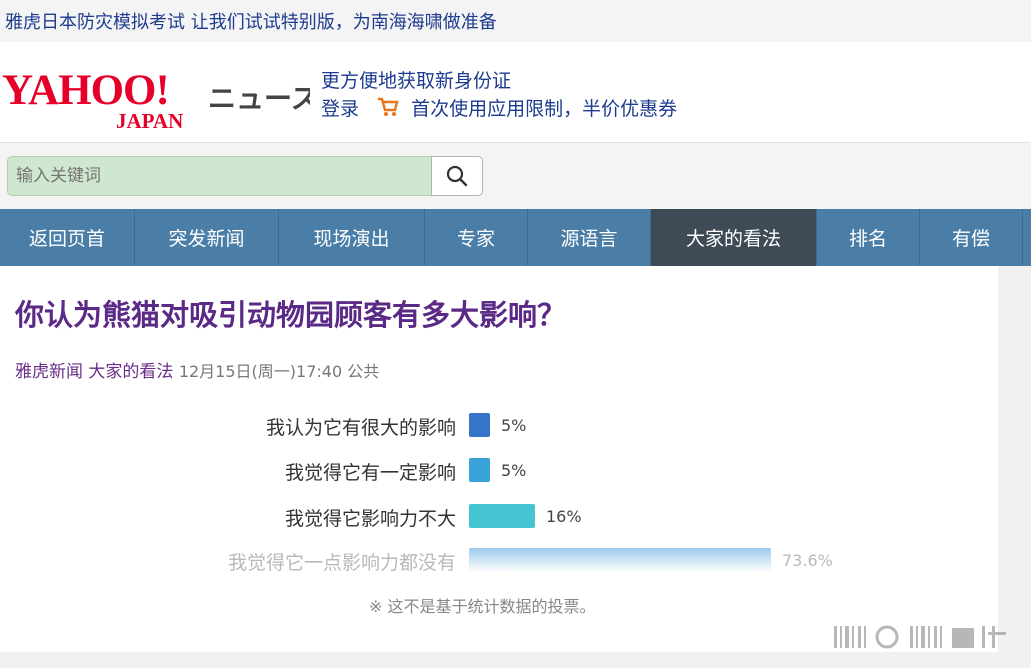 This screenshot has height=668, width=1031. Describe the element at coordinates (341, 563) in the screenshot. I see `poll-option-label: 我觉得它一点影响力都没有` at that location.